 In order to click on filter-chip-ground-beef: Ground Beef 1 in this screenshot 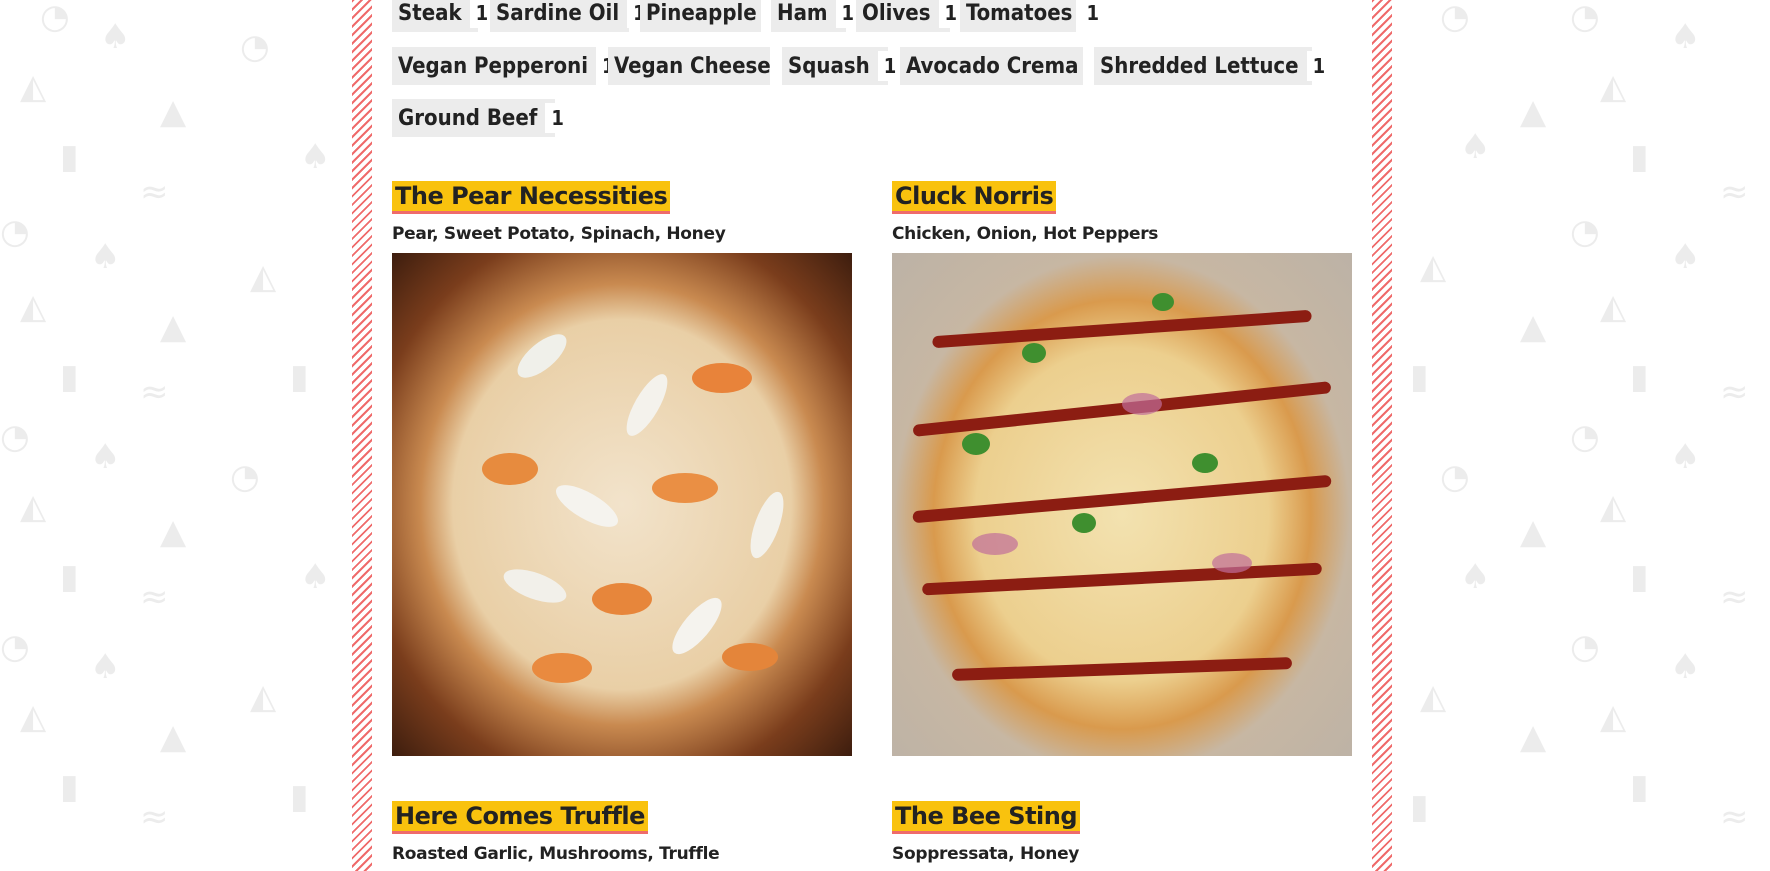, I will do `click(481, 118)`.